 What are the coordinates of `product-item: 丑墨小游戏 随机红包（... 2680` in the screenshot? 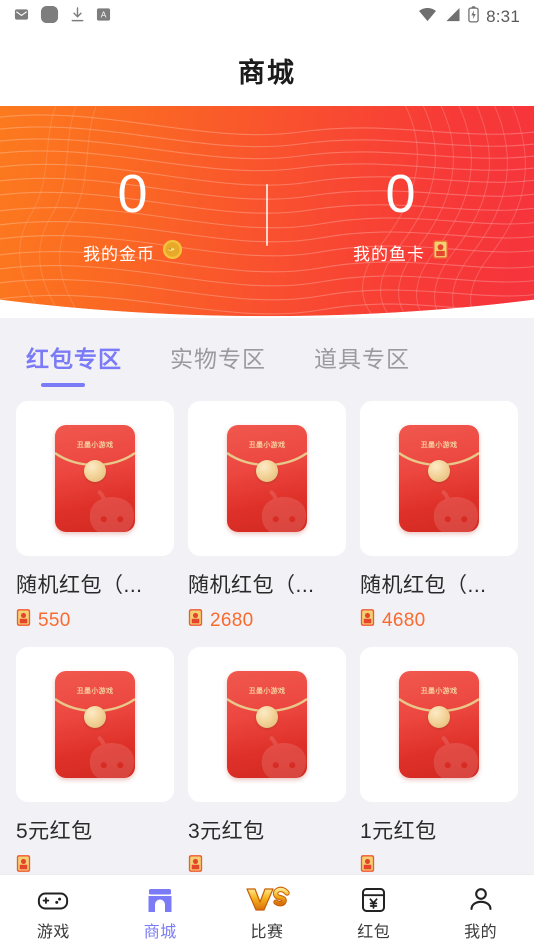 It's located at (267, 517).